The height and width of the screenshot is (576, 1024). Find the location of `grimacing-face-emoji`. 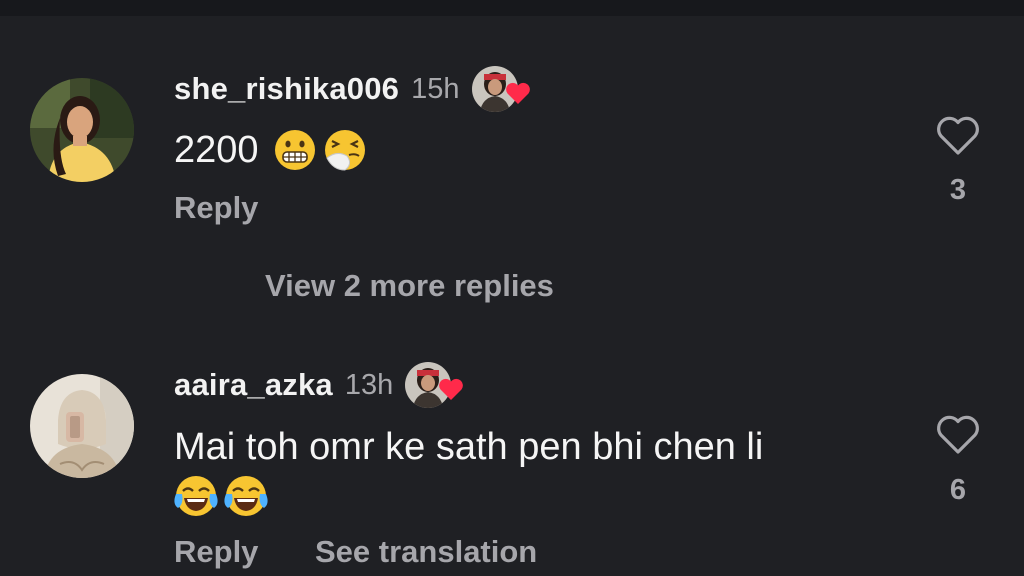

grimacing-face-emoji is located at coordinates (294, 150).